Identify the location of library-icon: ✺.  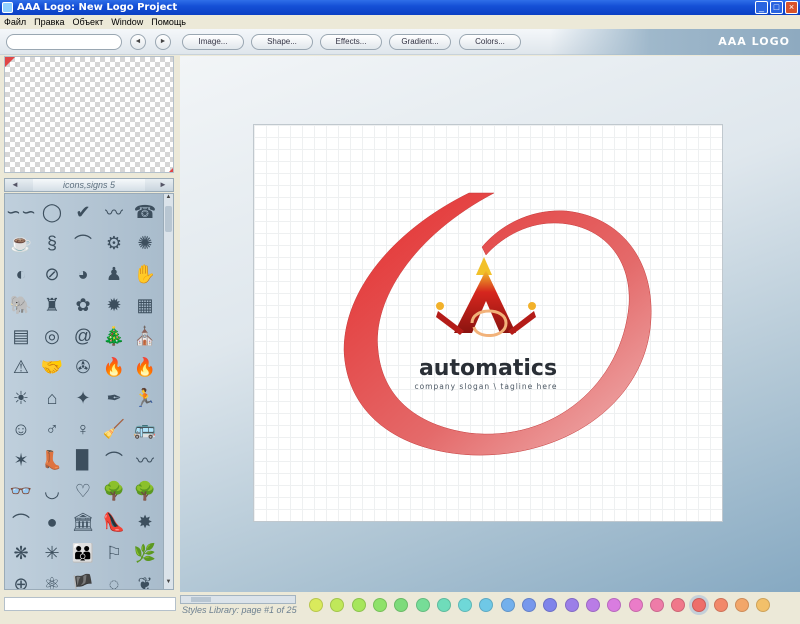
(145, 243).